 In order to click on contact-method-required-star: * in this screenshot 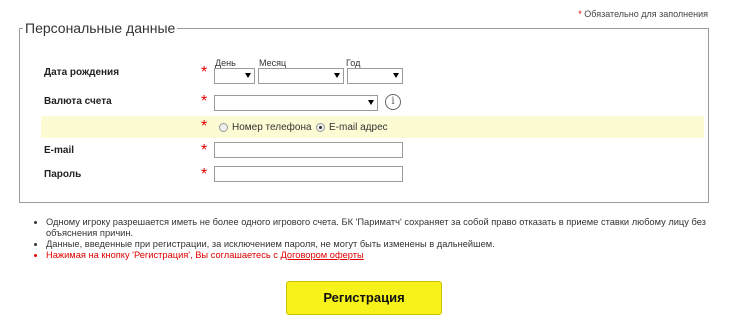, I will do `click(204, 126)`.